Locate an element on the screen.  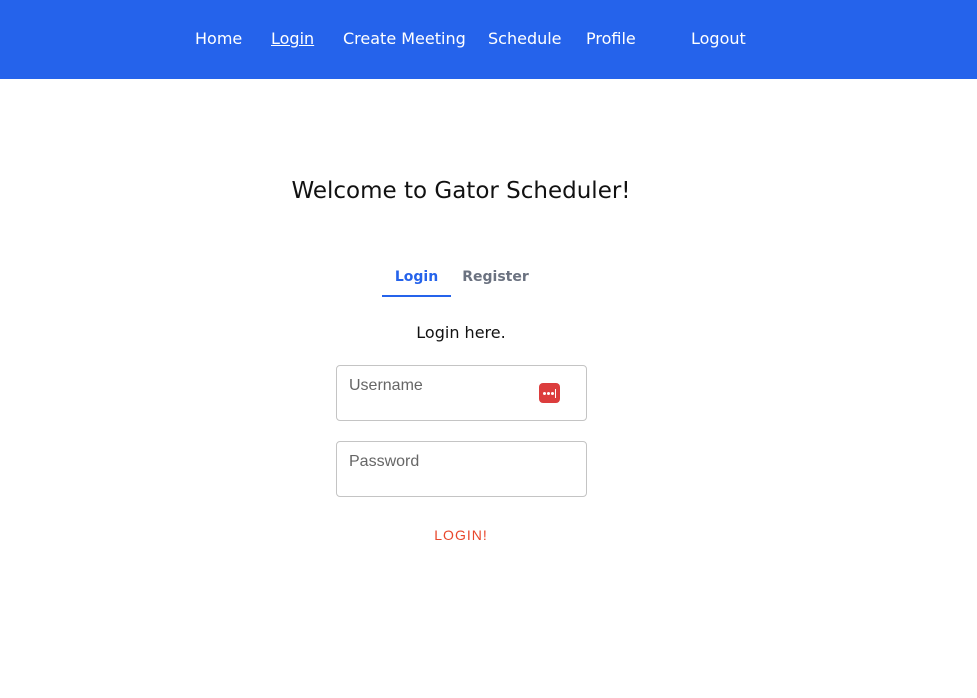
username-field is located at coordinates (461, 393).